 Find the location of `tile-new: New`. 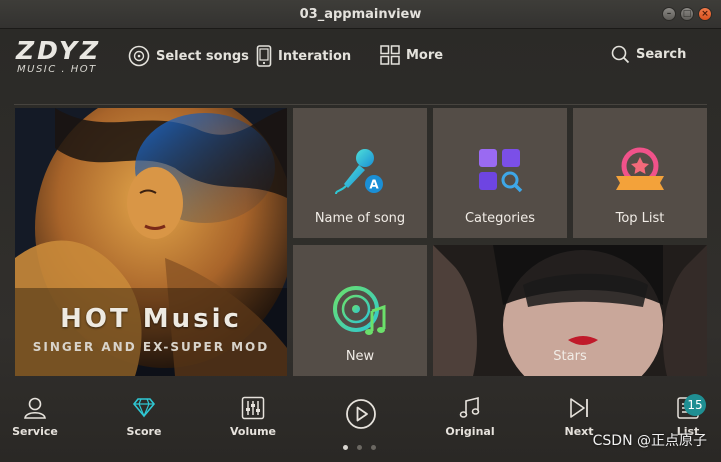

tile-new: New is located at coordinates (360, 310).